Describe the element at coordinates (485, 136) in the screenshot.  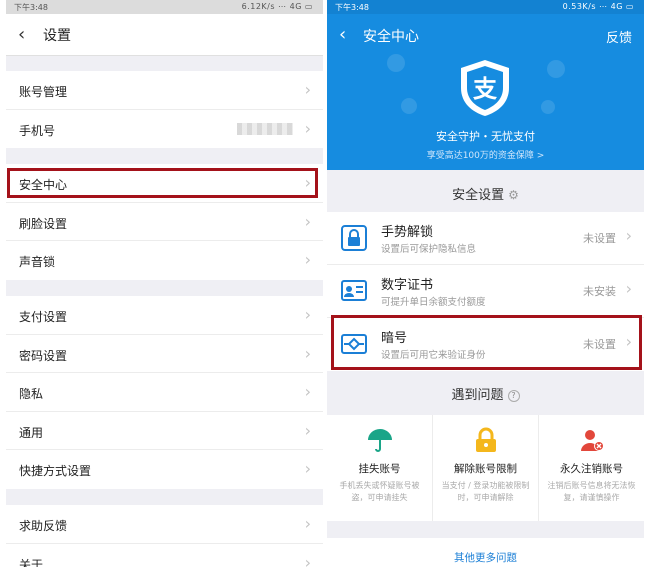
I see `hero-slogan: 安全守护・无忧支付` at that location.